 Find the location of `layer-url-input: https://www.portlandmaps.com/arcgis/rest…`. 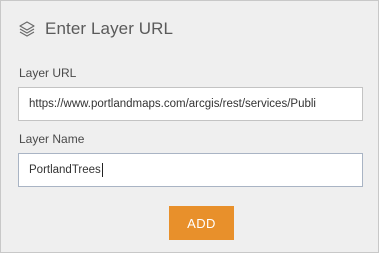

layer-url-input: https://www.portlandmaps.com/arcgis/rest… is located at coordinates (190, 104).